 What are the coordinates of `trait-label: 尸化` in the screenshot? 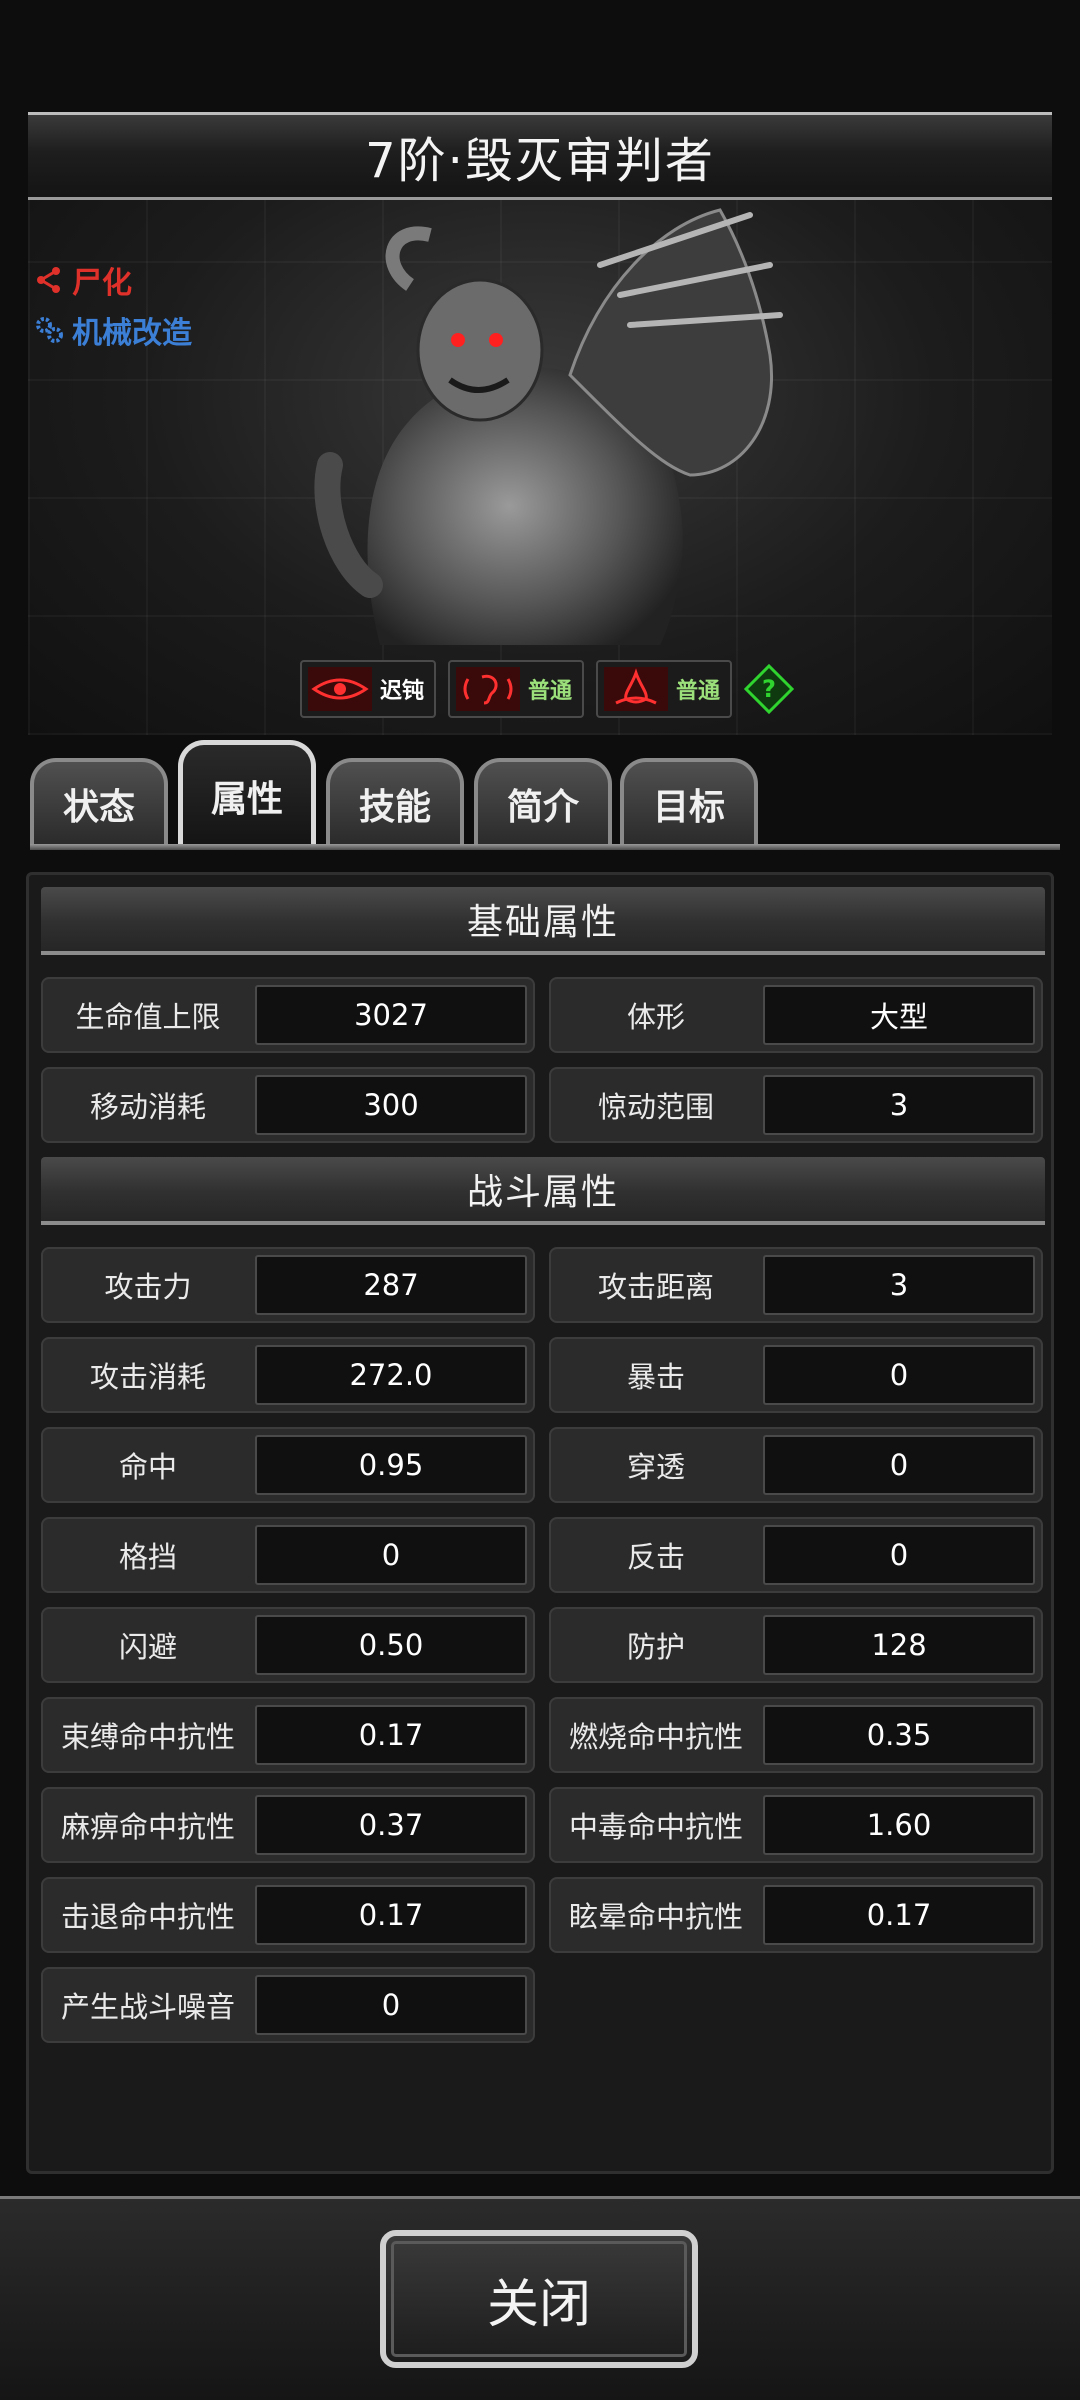 It's located at (102, 283).